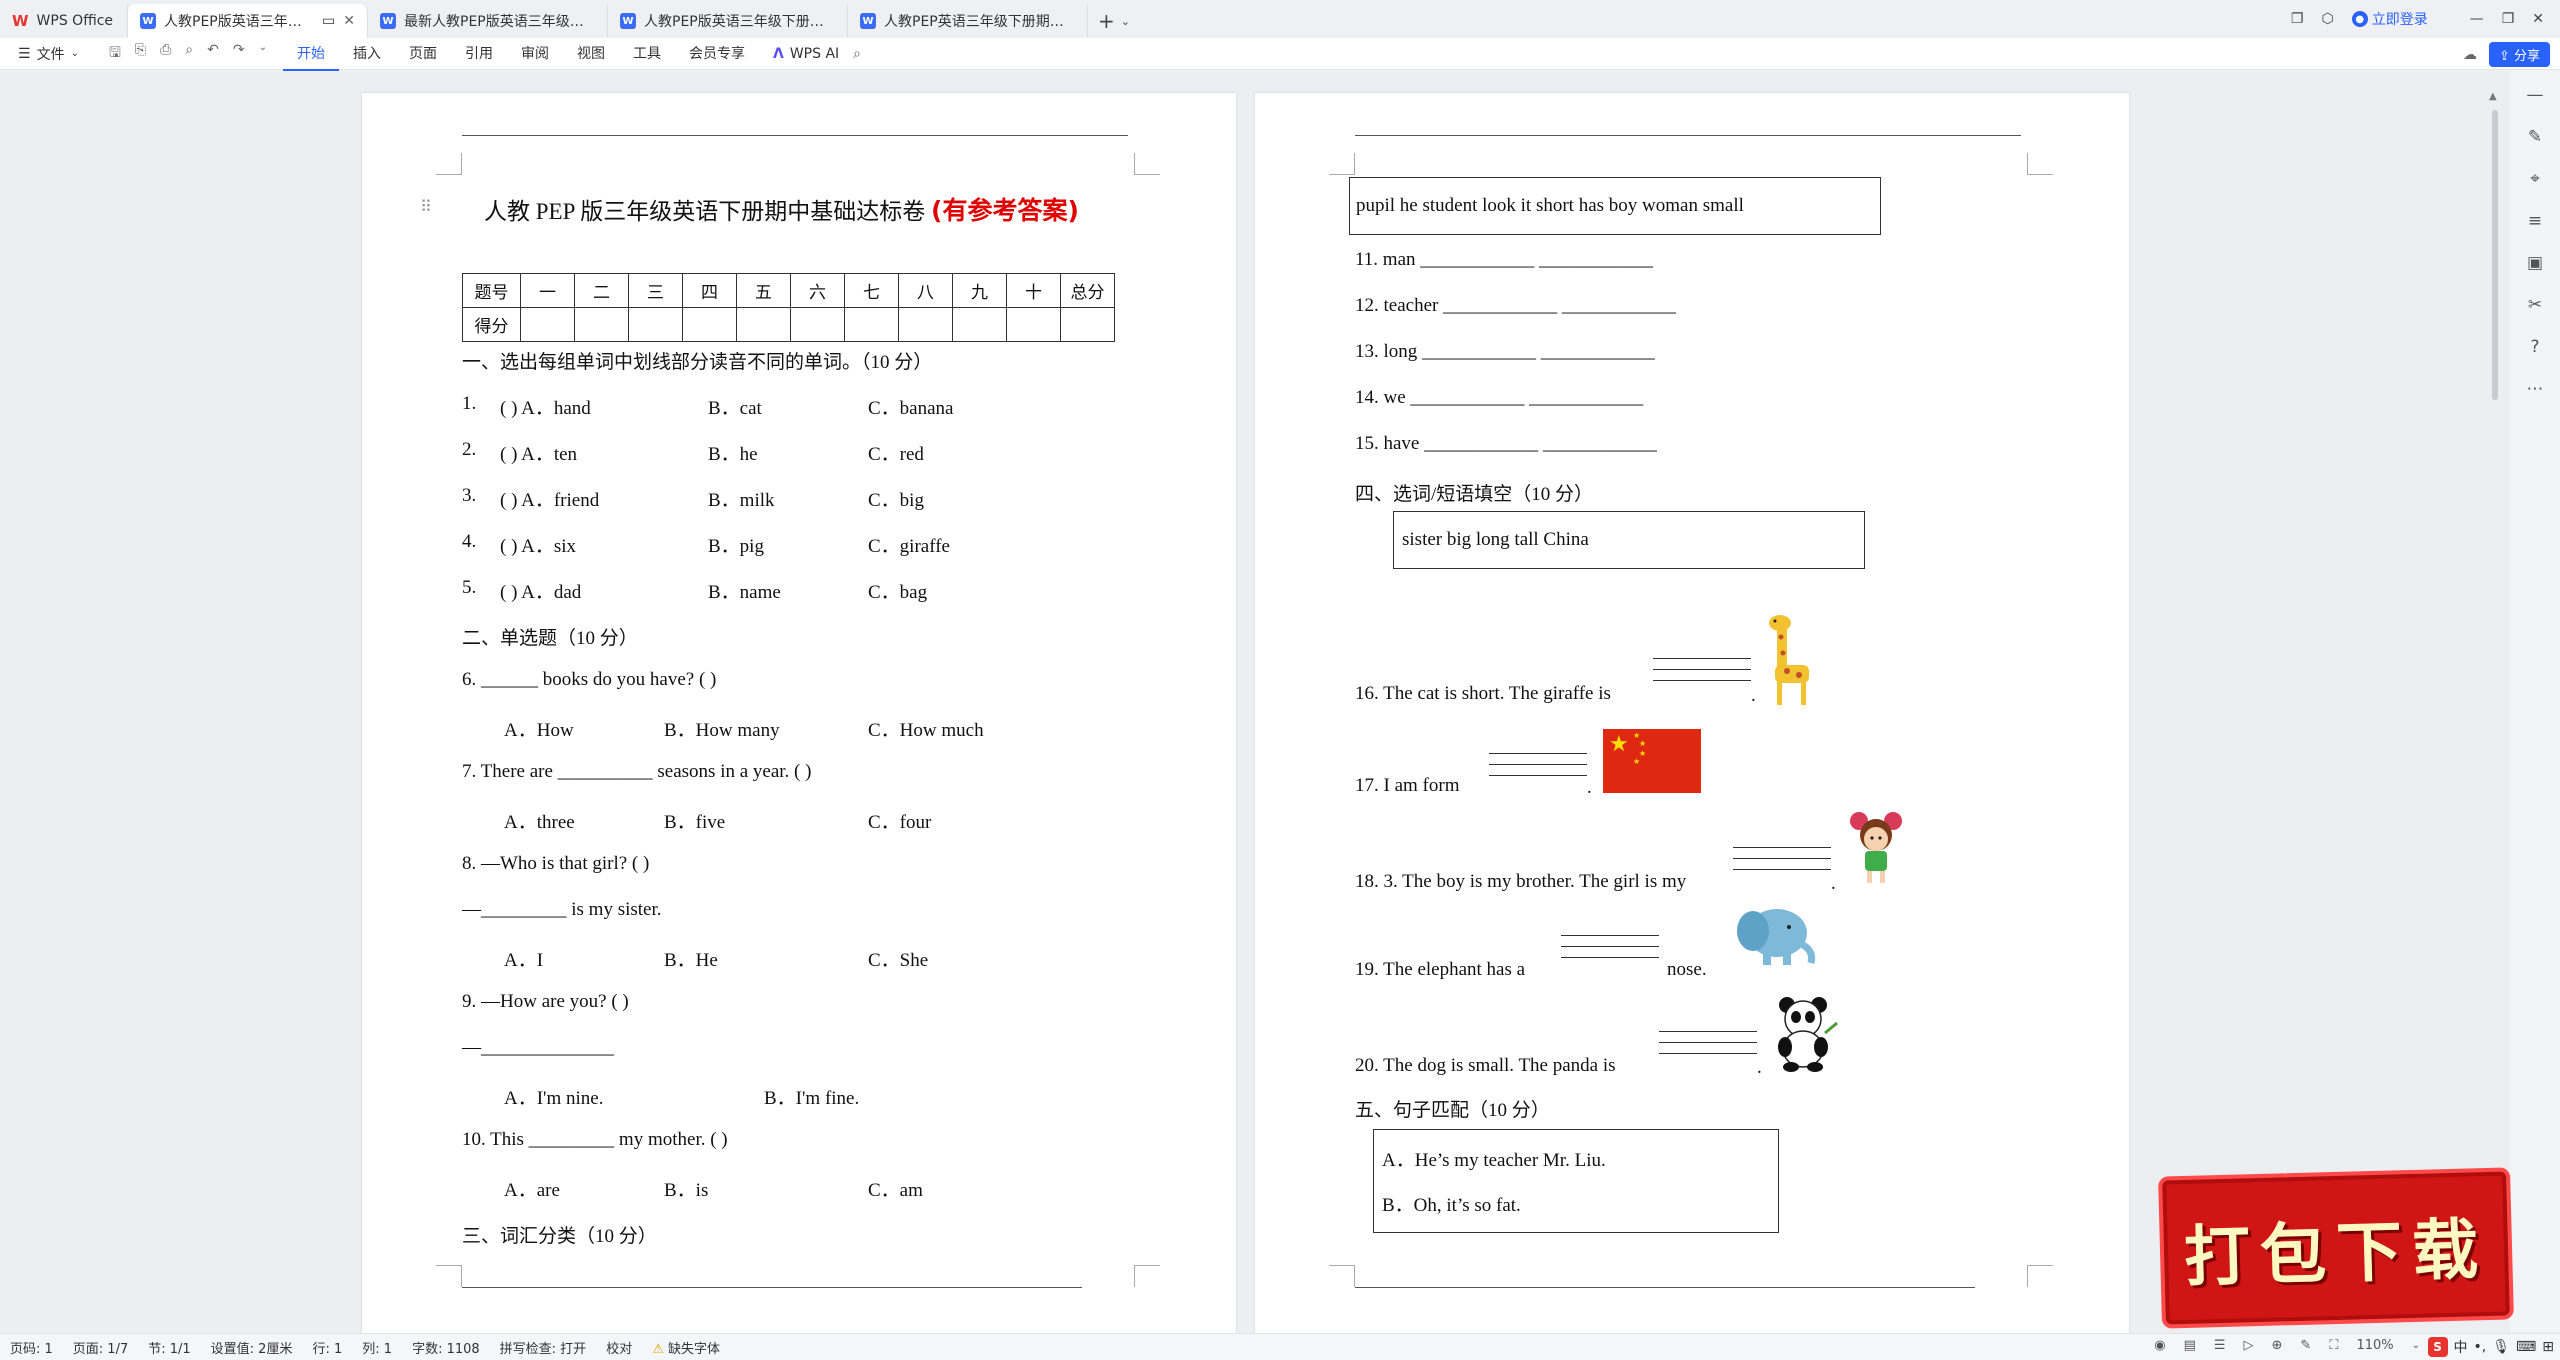 This screenshot has width=2560, height=1360. I want to click on zoom-level: 110%, so click(2374, 1345).